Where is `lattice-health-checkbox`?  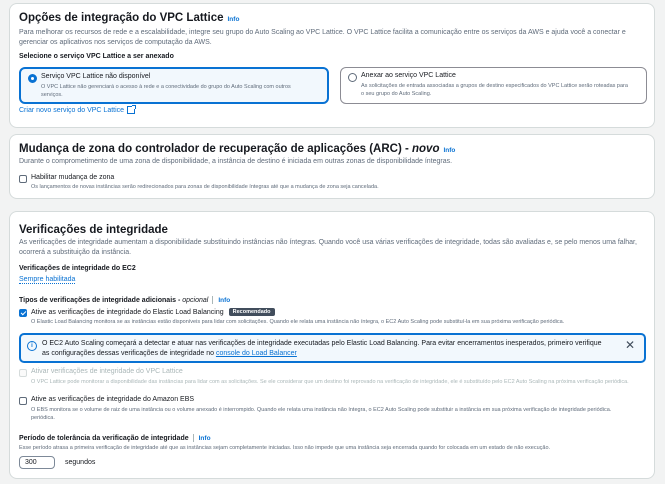
lattice-health-checkbox is located at coordinates (23, 373).